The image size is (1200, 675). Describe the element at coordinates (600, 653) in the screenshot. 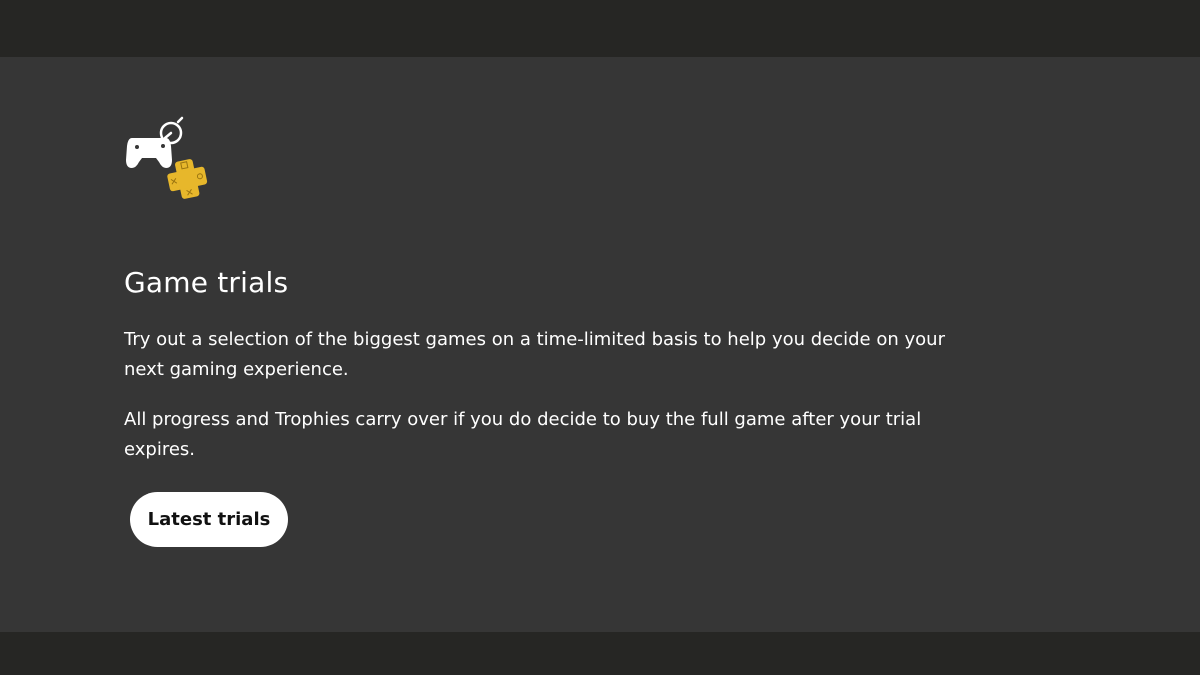

I see `bottom-bar` at that location.